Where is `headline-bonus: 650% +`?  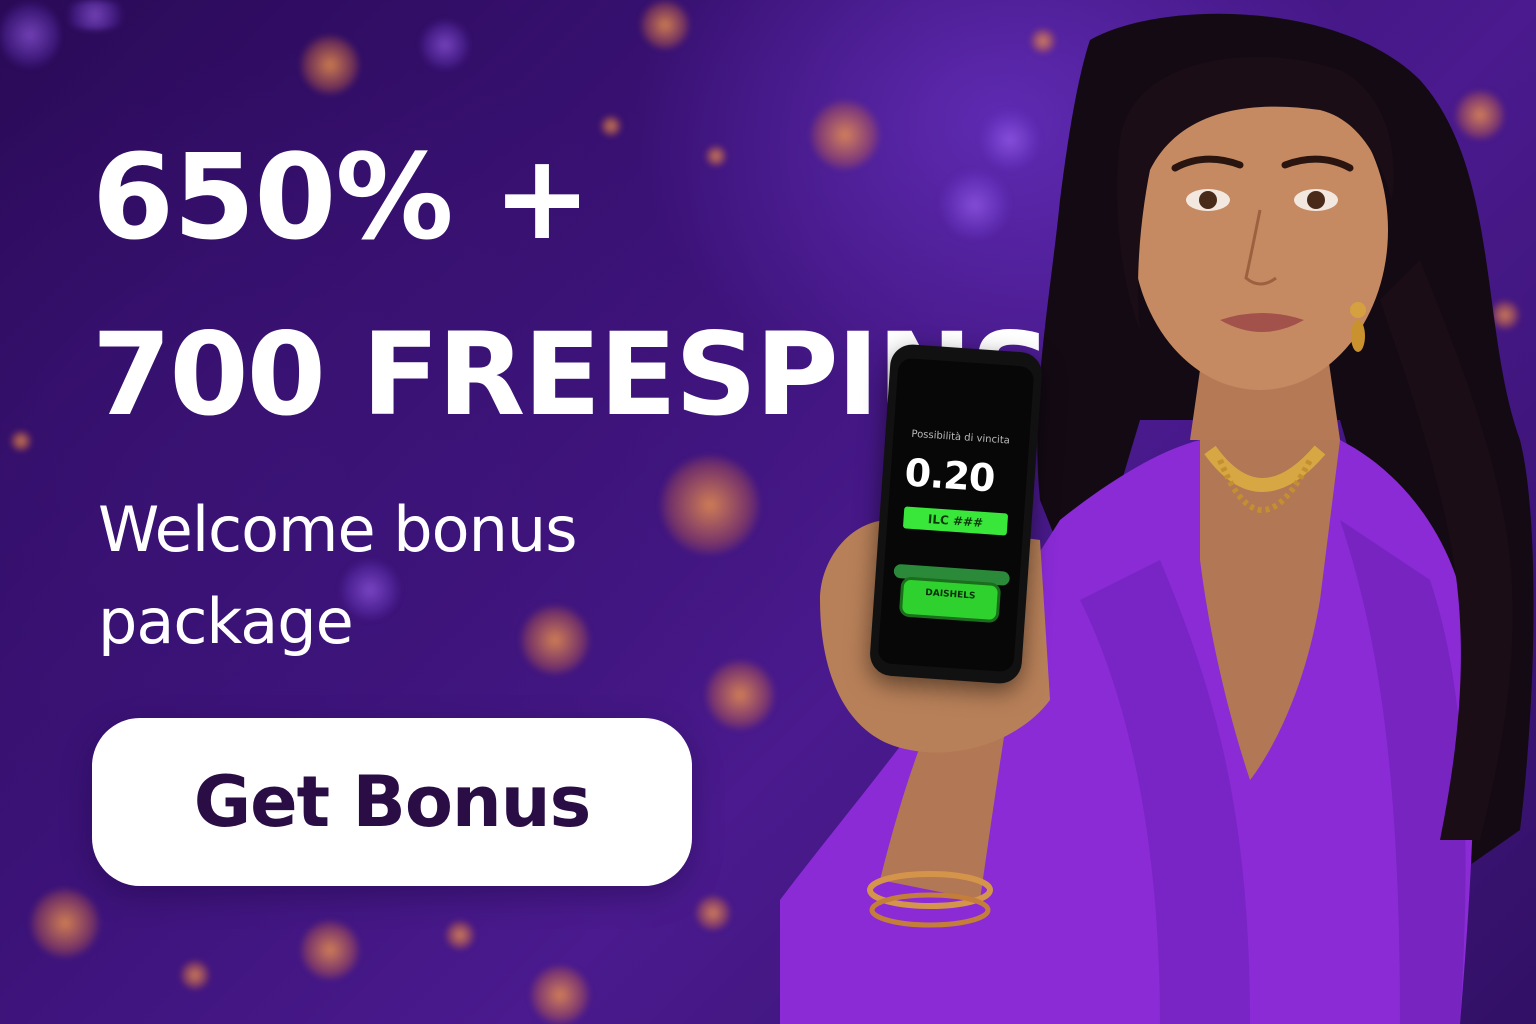
headline-bonus: 650% + is located at coordinates (341, 197).